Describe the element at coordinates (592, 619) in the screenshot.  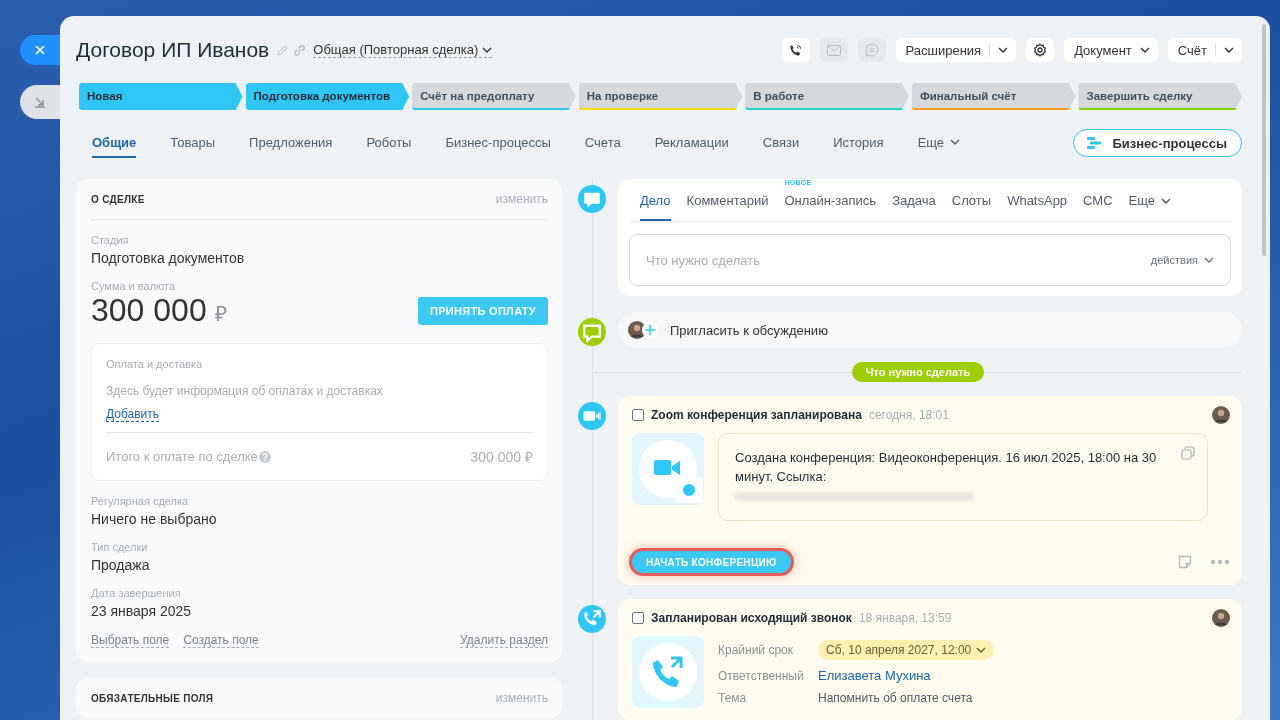
I see `outgoing-call-icon` at that location.